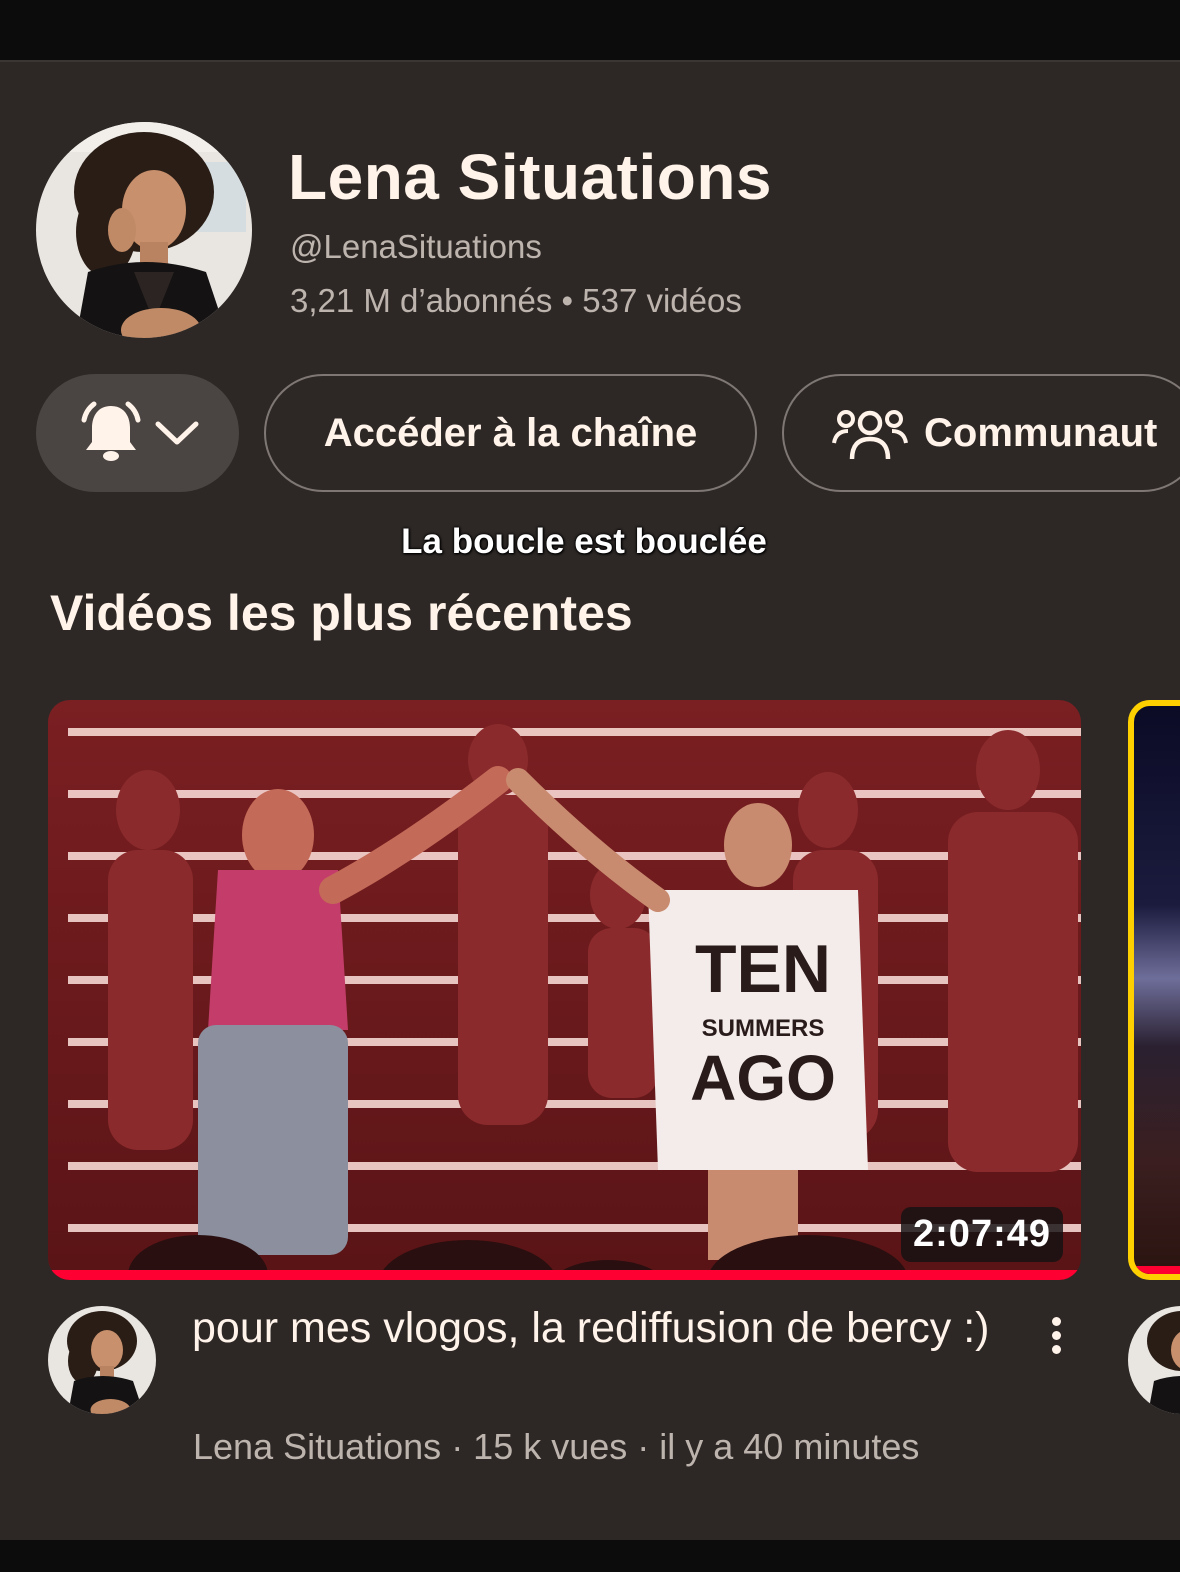 This screenshot has height=1572, width=1180. What do you see at coordinates (982, 1234) in the screenshot?
I see `video-duration: 2:07:49` at bounding box center [982, 1234].